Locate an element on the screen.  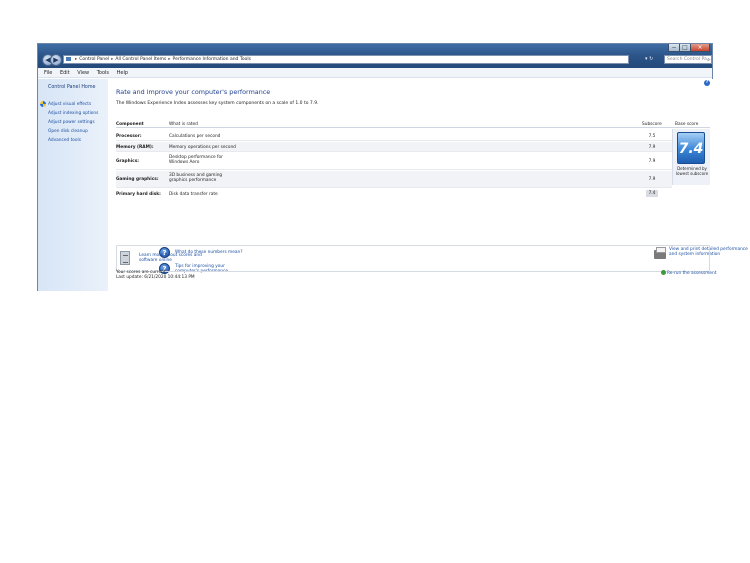
component-label: Primary hard disk: is located at coordinates (138, 194).